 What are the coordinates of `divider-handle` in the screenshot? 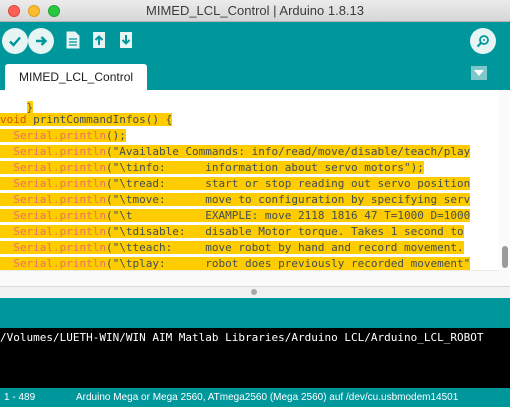 It's located at (254, 292).